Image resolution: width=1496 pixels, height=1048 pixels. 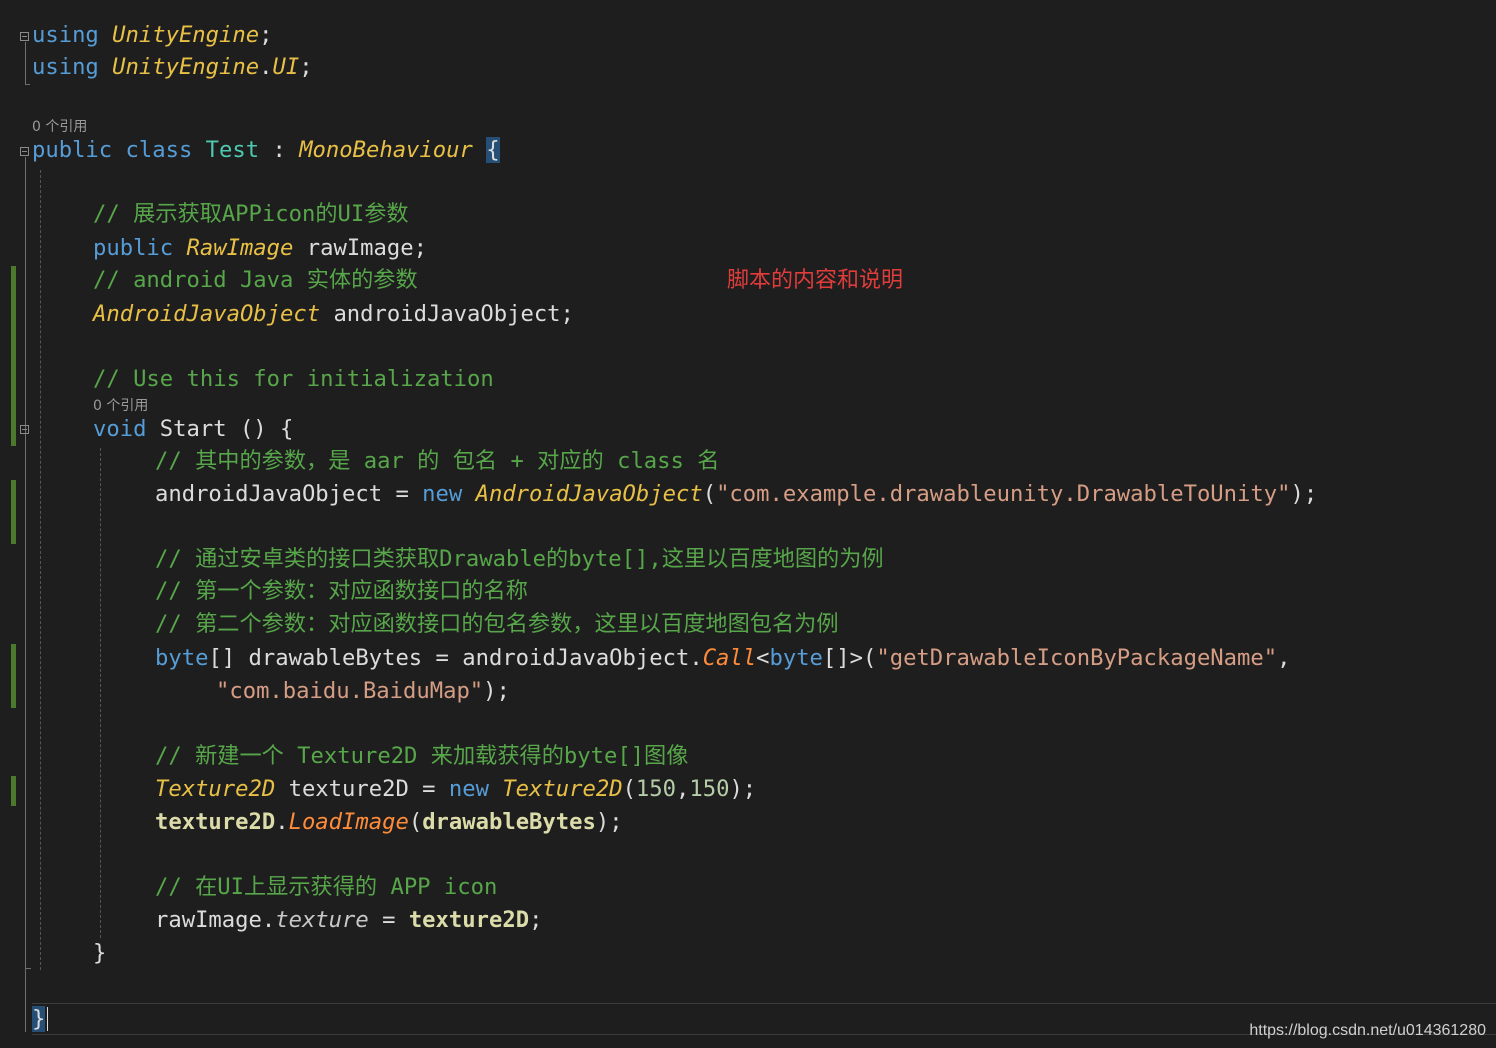 I want to click on comment: // 展示获取APPicon的UI参数, so click(x=251, y=214).